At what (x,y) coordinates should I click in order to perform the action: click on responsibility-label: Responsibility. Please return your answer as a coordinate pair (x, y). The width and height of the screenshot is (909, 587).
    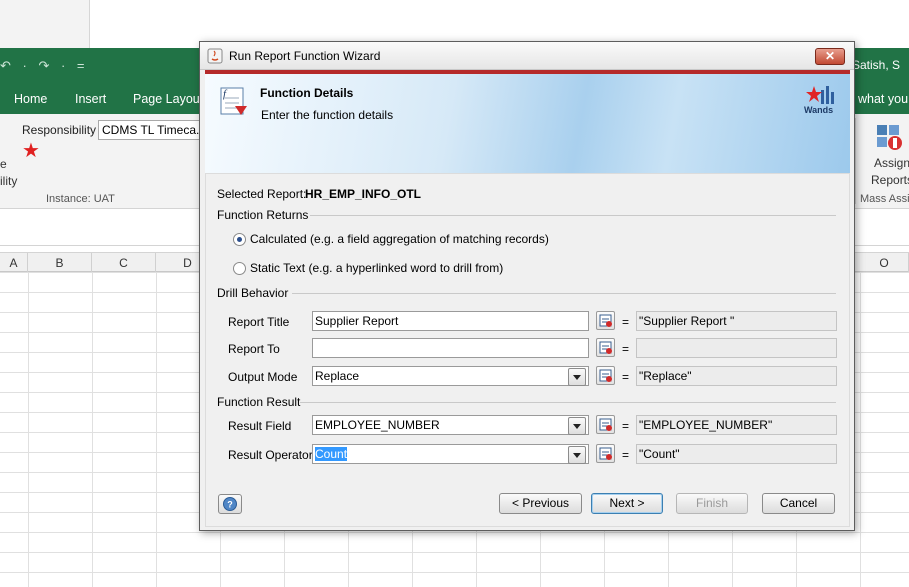
    Looking at the image, I should click on (59, 130).